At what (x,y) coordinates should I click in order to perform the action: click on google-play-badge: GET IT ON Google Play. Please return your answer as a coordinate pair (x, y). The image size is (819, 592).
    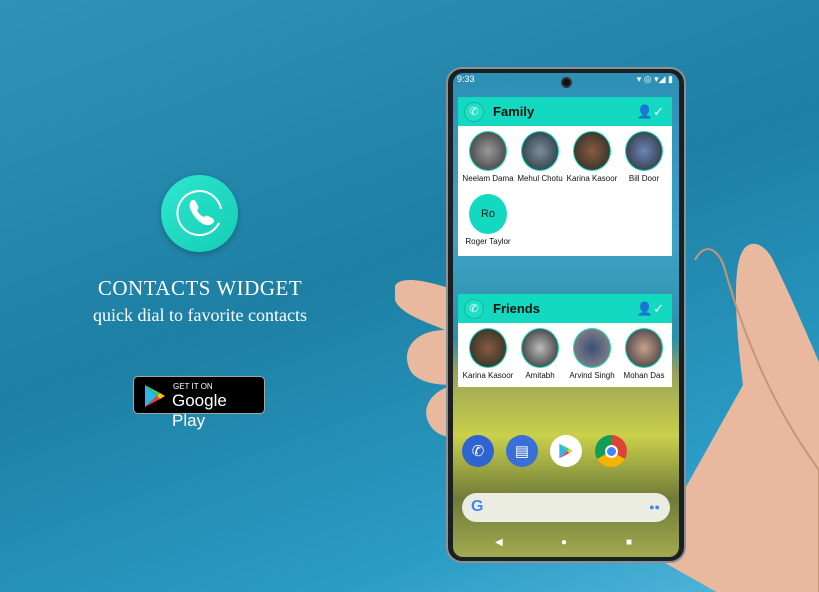
    Looking at the image, I should click on (199, 403).